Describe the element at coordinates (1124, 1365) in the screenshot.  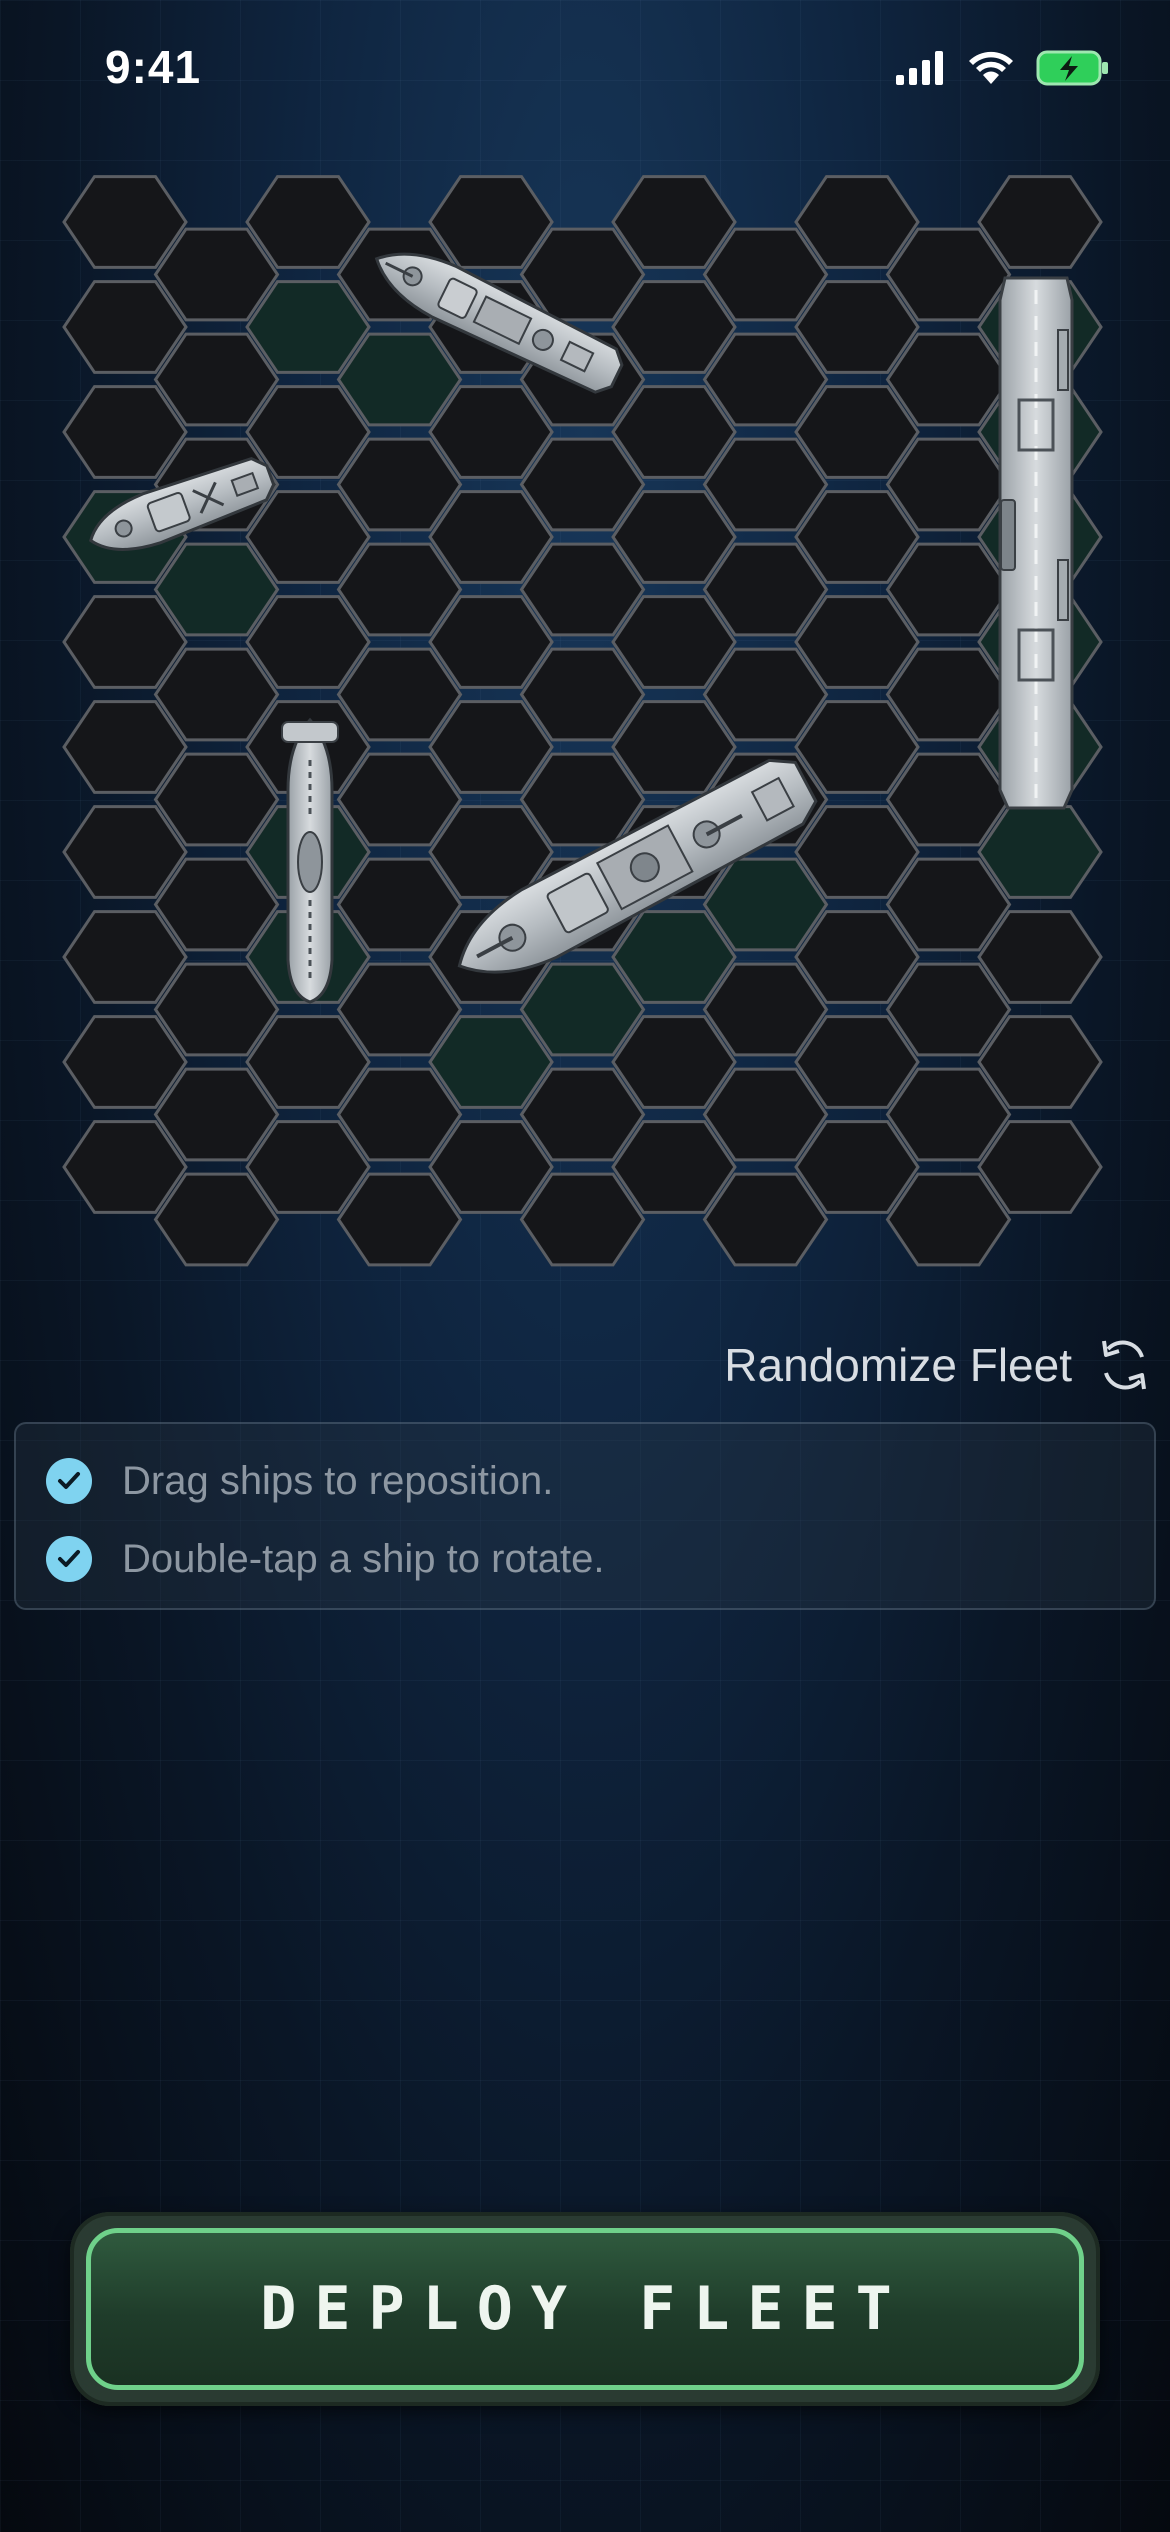
I see `refresh-icon` at that location.